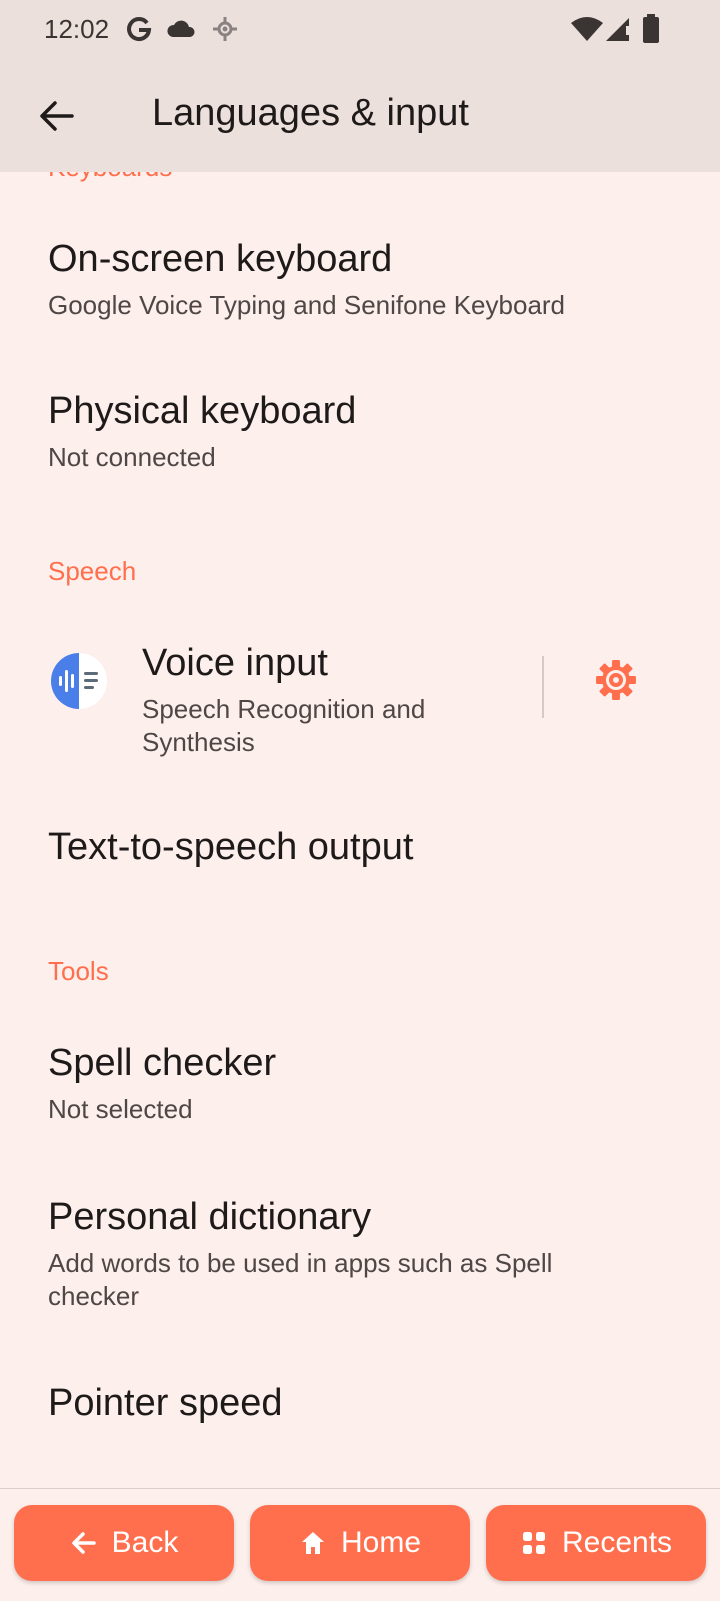  What do you see at coordinates (587, 29) in the screenshot?
I see `wifi-icon` at bounding box center [587, 29].